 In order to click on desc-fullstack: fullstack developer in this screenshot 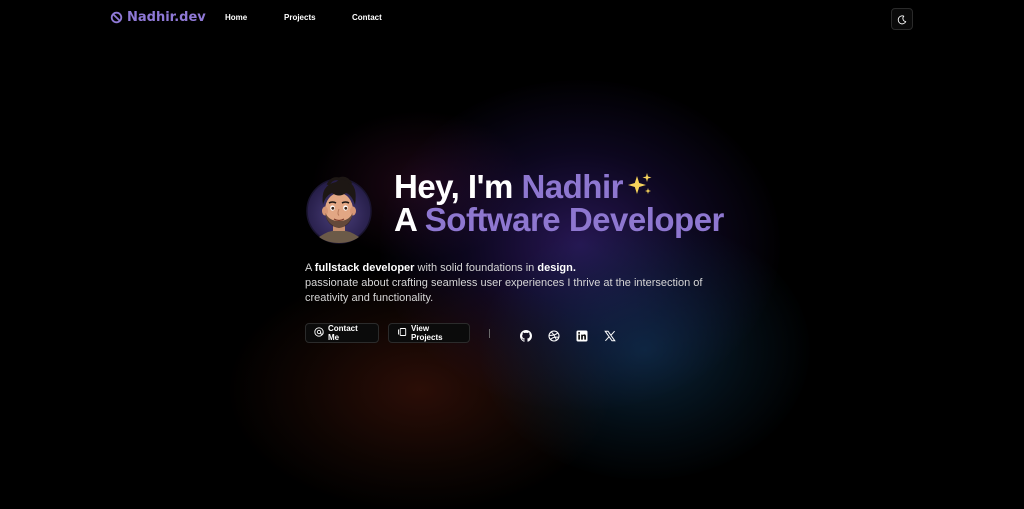, I will do `click(364, 268)`.